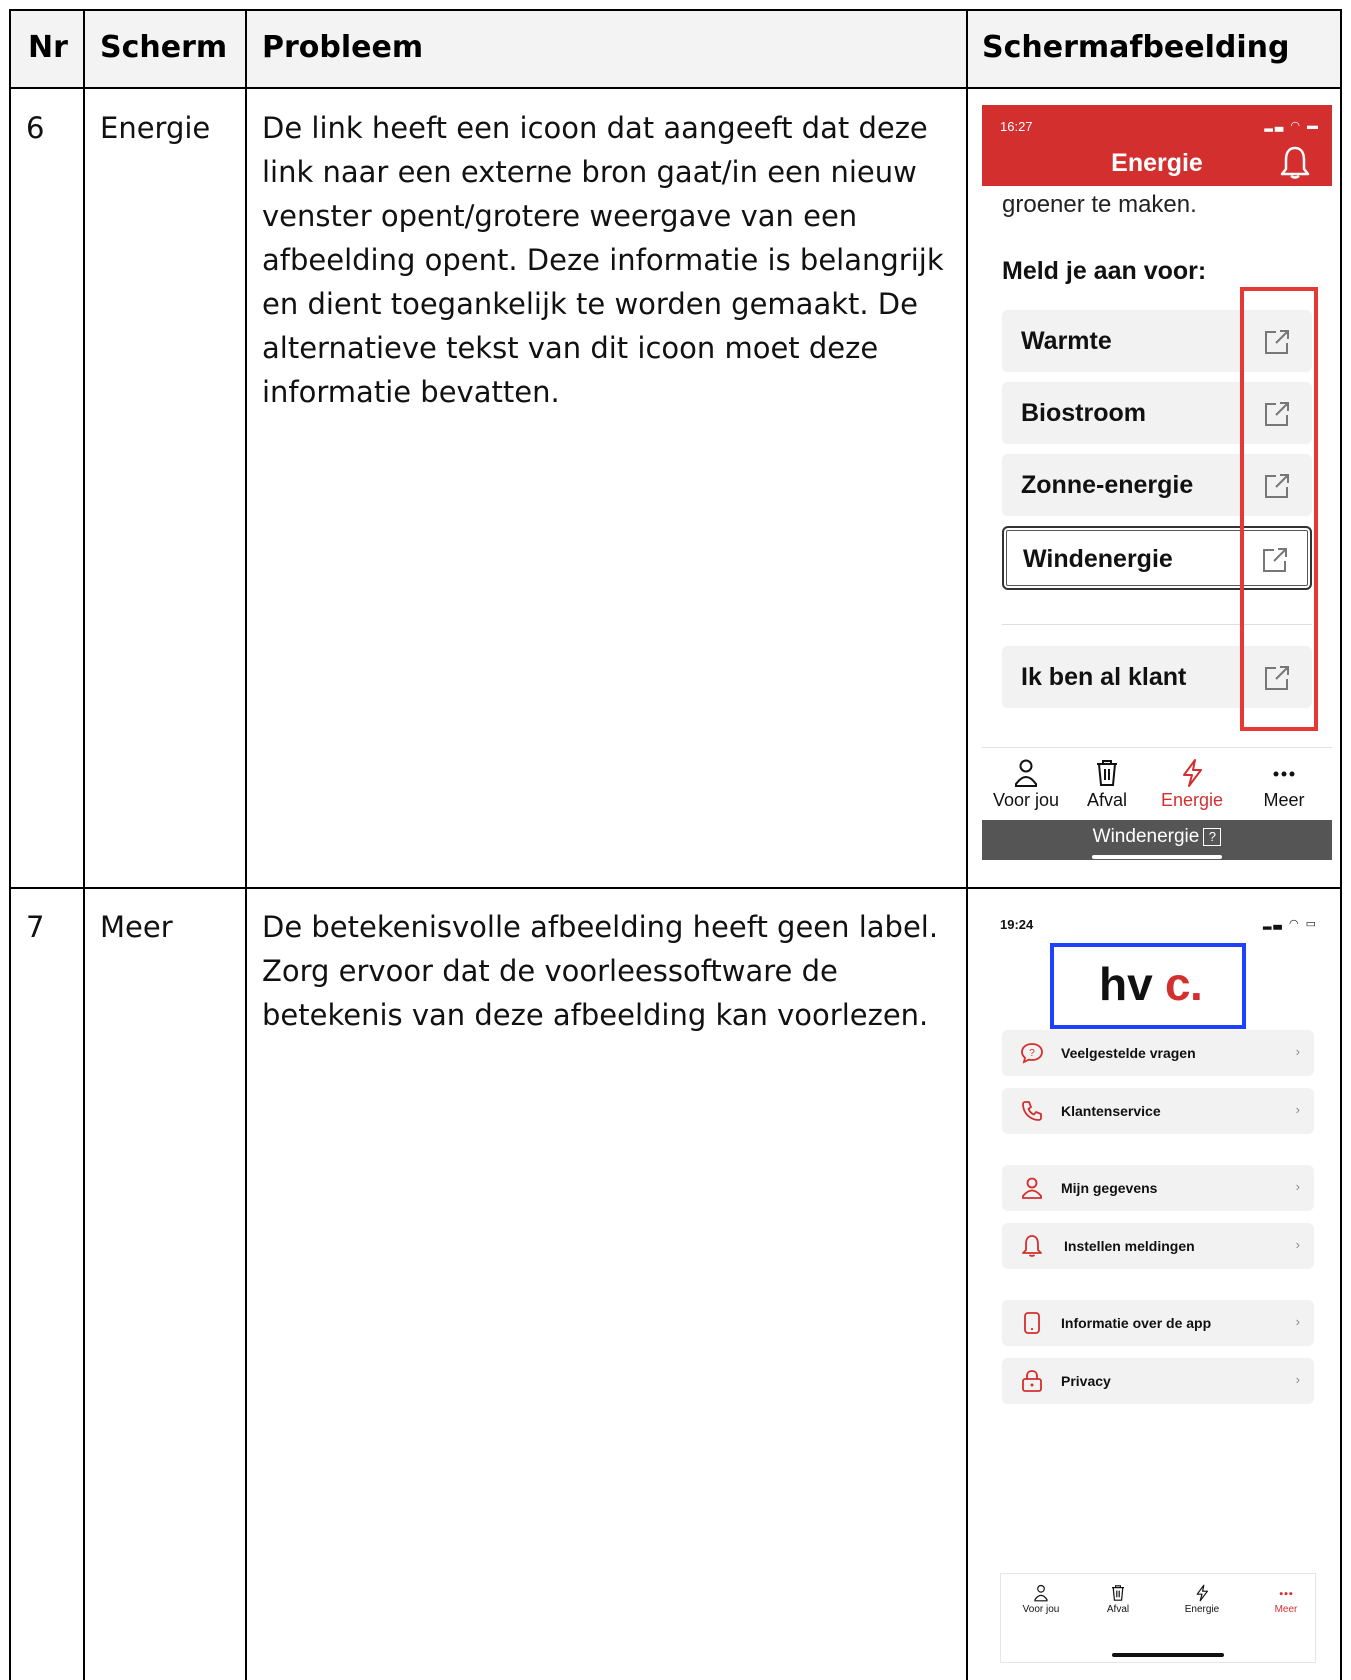 This screenshot has width=1351, height=1680. What do you see at coordinates (1083, 413) in the screenshot?
I see `link-label: Biostroom` at bounding box center [1083, 413].